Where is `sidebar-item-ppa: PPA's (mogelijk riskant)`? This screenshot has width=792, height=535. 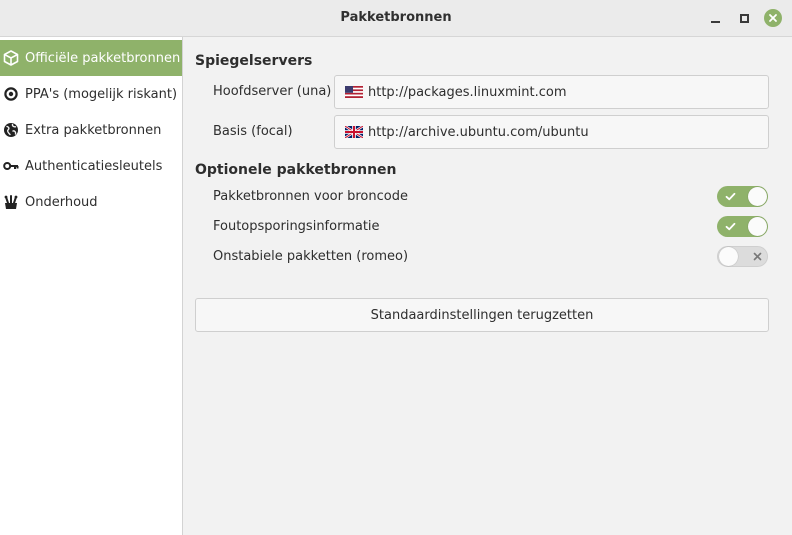
sidebar-item-ppa: PPA's (mogelijk riskant) is located at coordinates (91, 94).